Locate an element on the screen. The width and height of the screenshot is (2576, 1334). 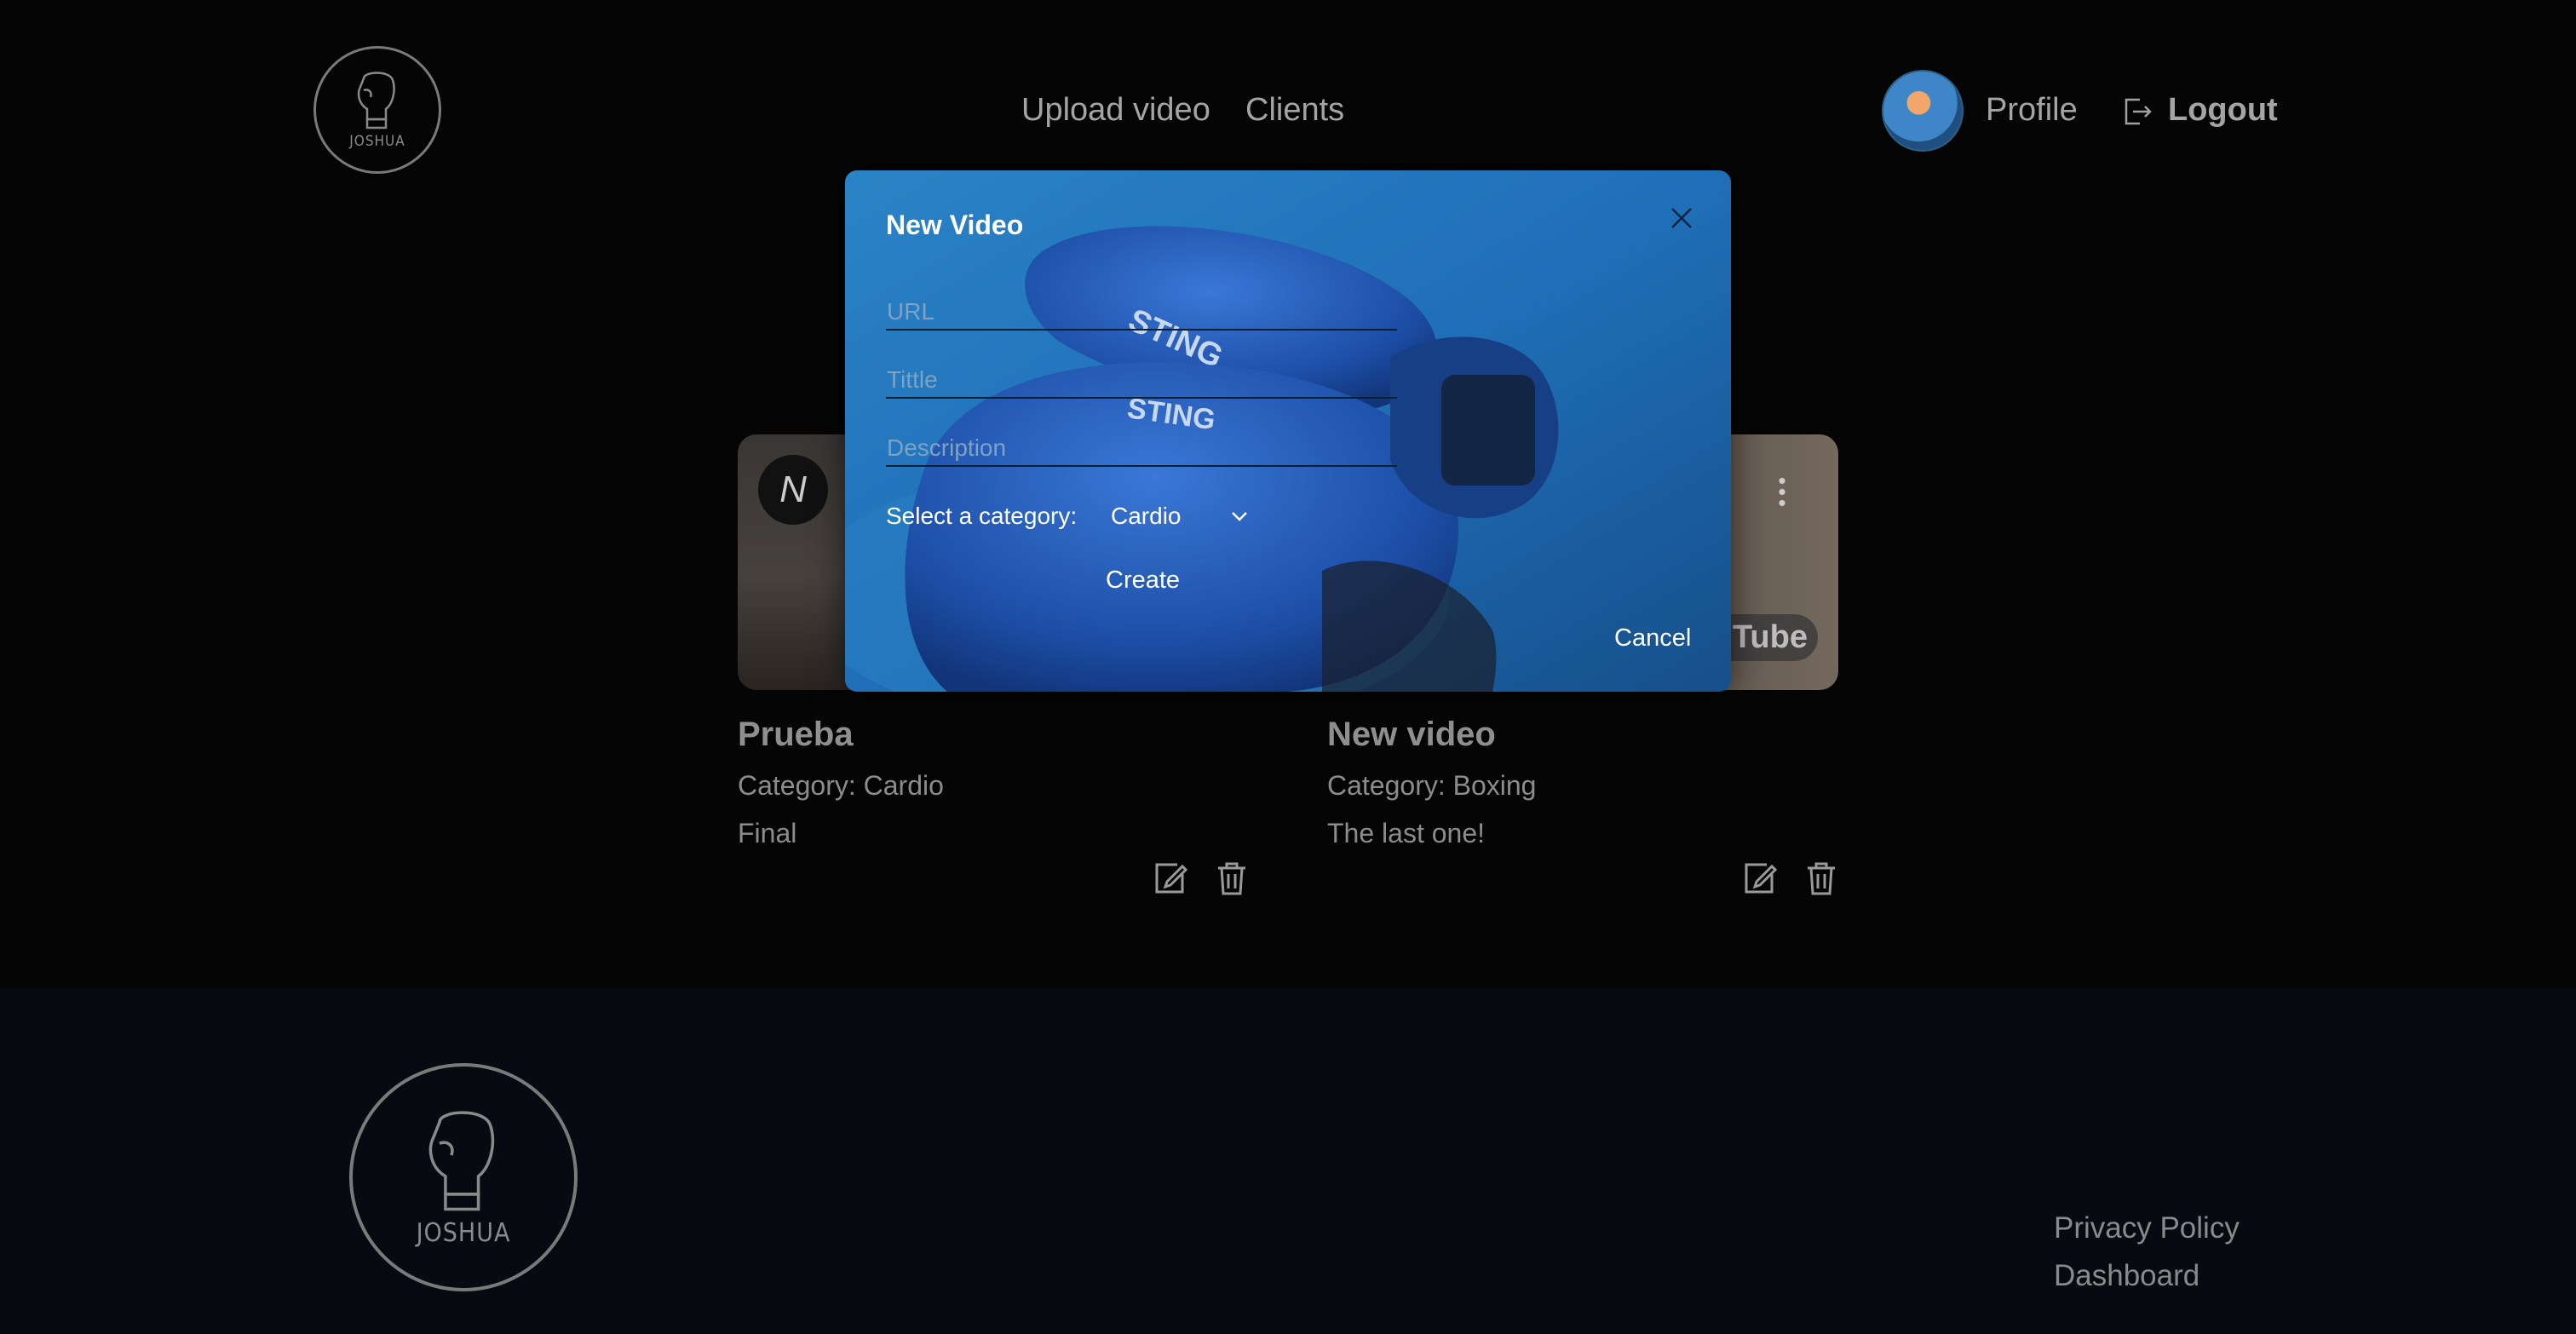
close-icon is located at coordinates (1681, 218).